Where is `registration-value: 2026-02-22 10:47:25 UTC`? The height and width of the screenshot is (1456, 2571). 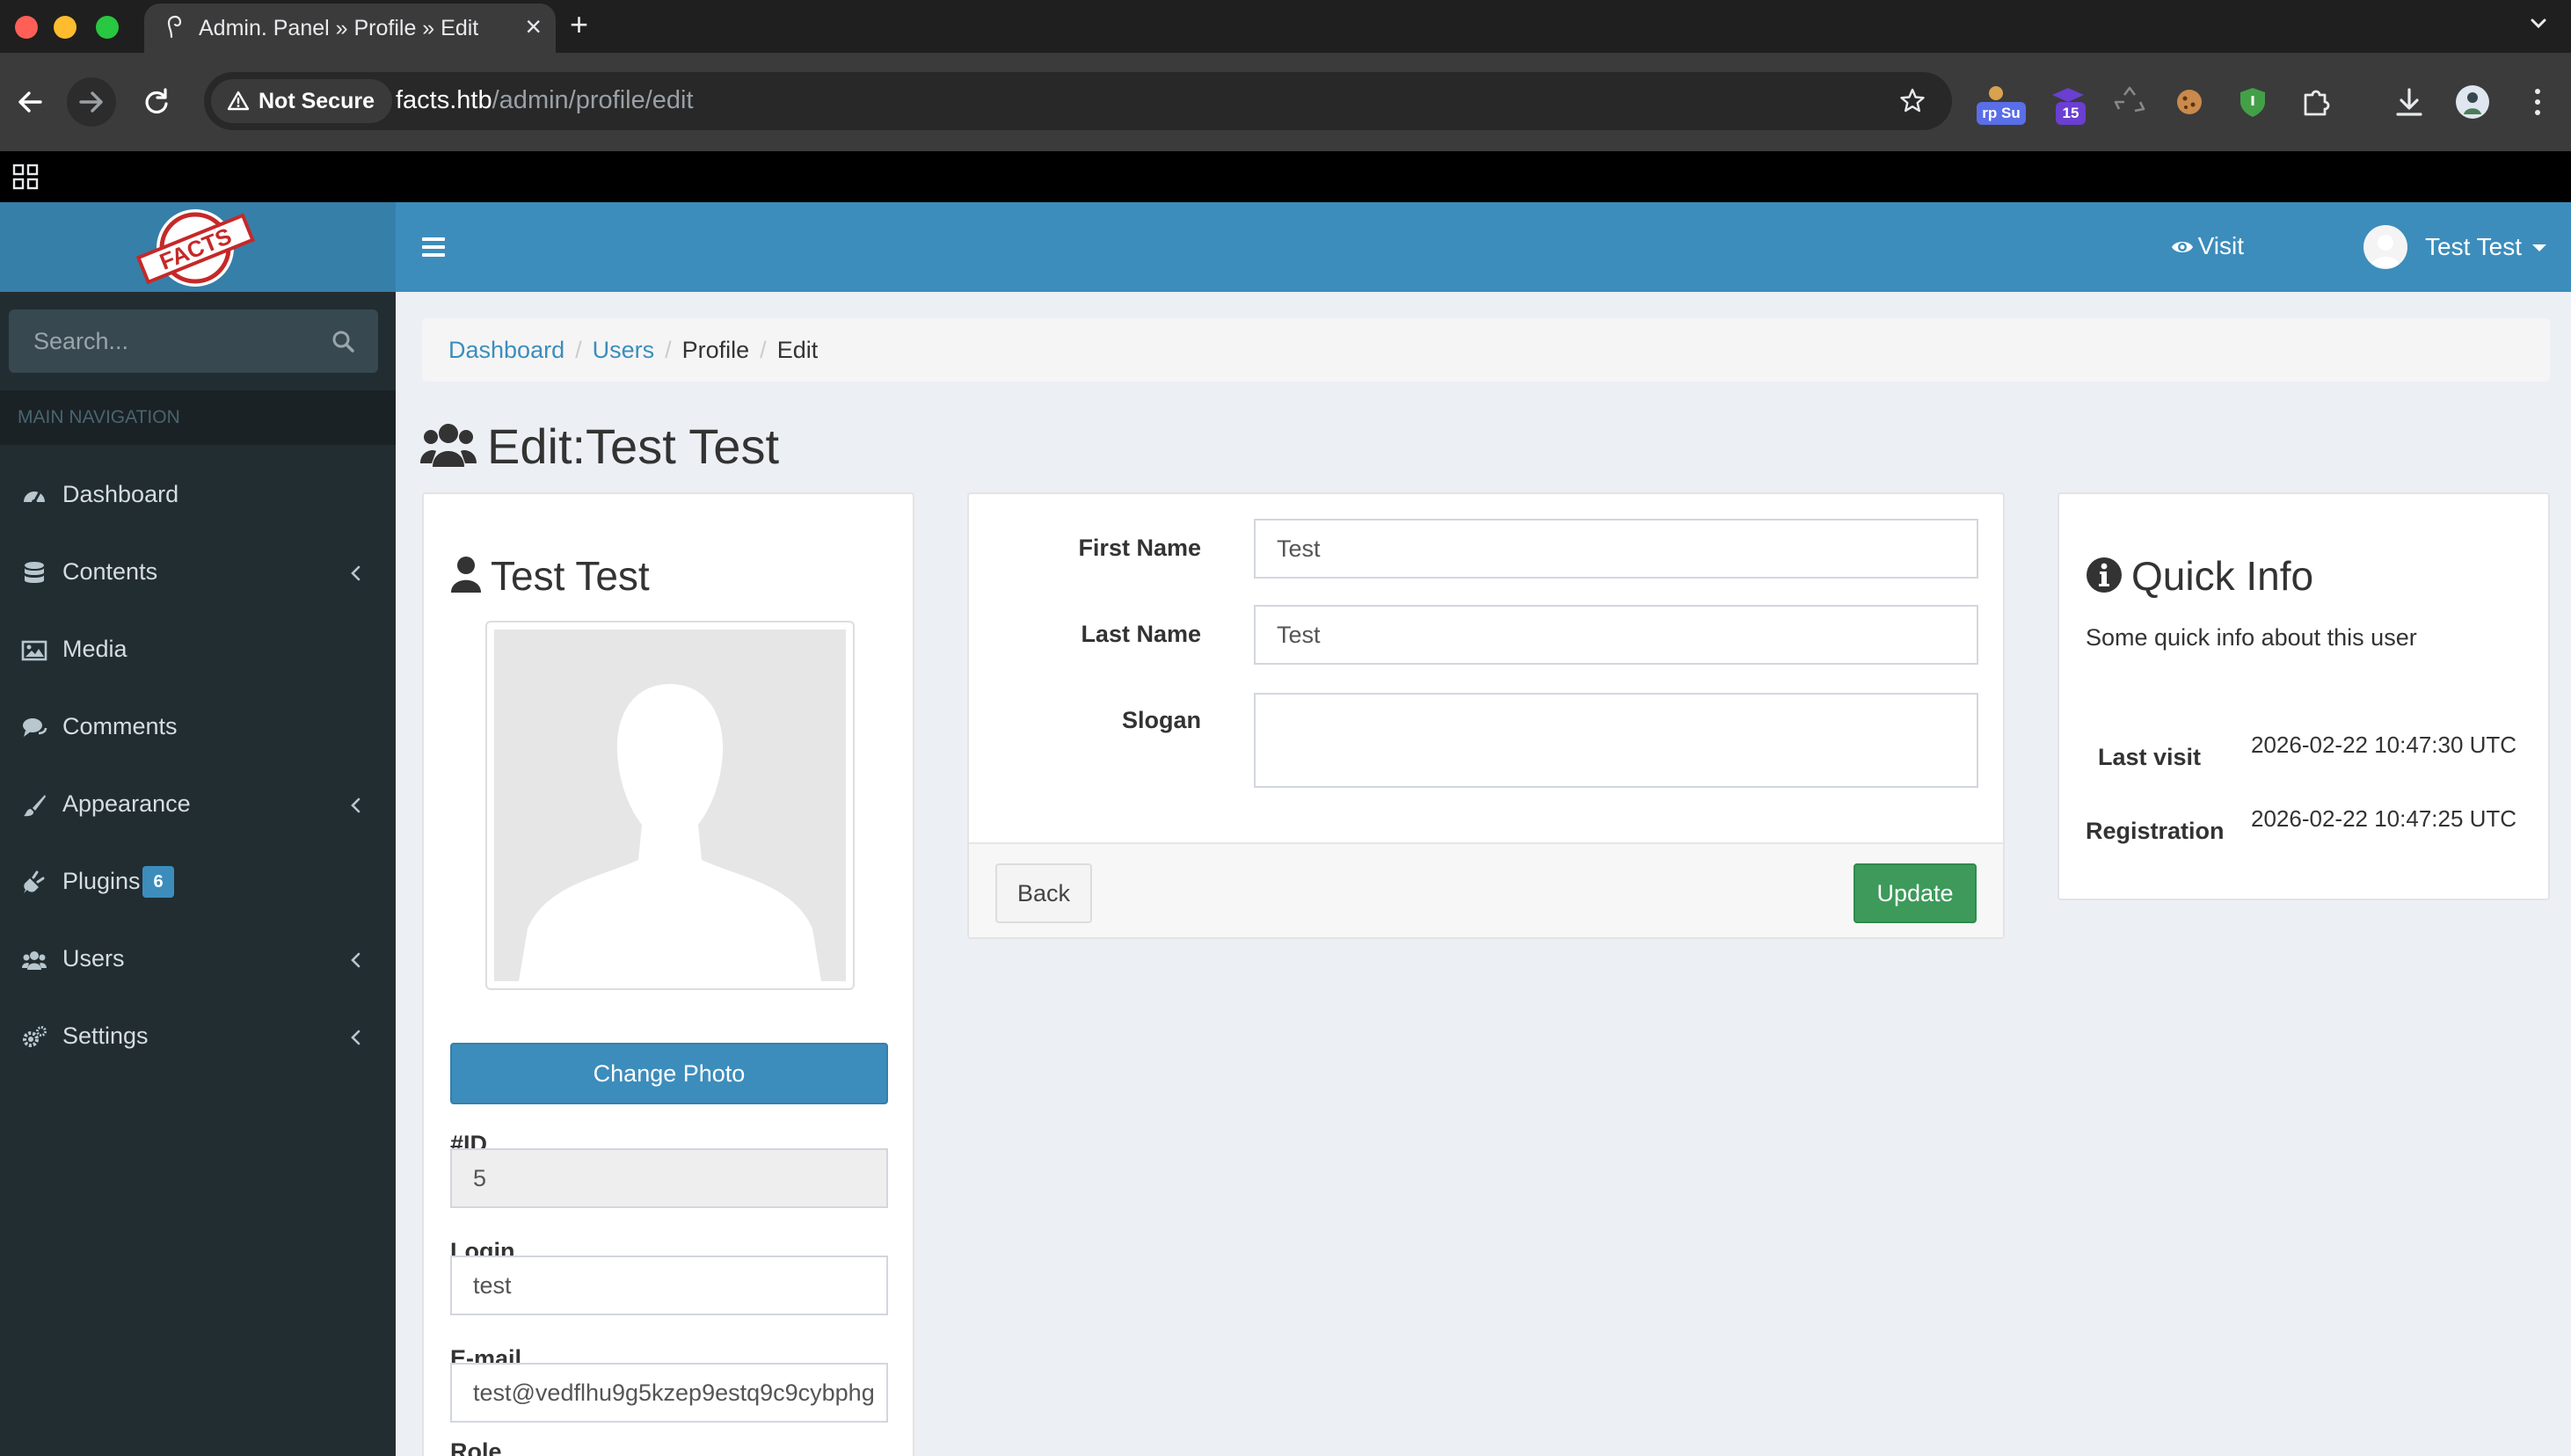
registration-value: 2026-02-22 10:47:25 UTC is located at coordinates (2384, 818).